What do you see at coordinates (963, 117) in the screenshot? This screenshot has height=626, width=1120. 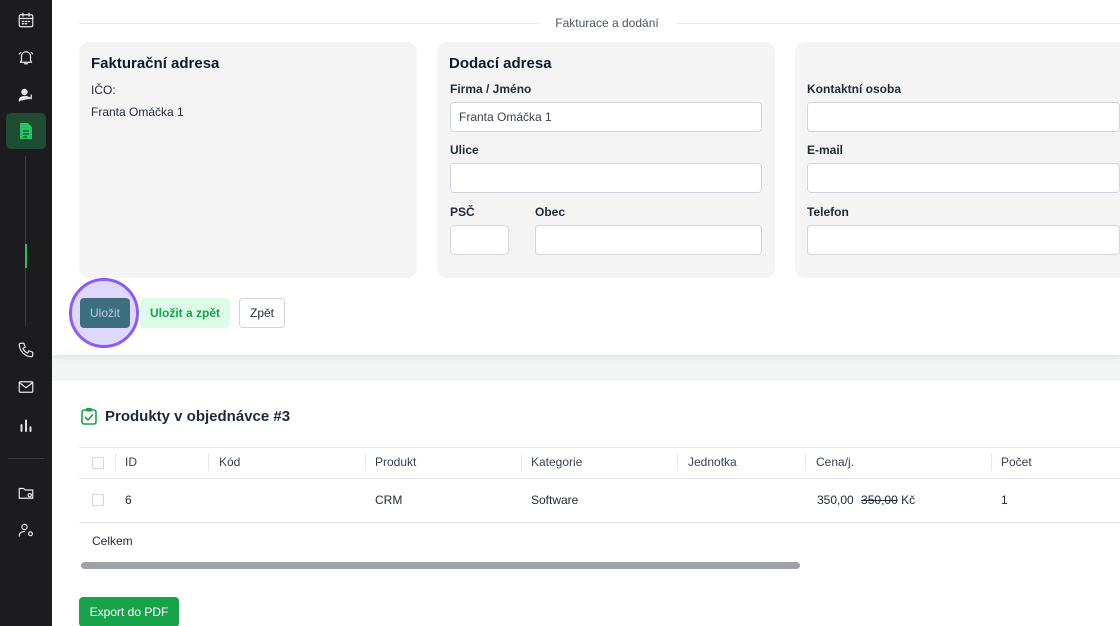 I see `contact-person-input` at bounding box center [963, 117].